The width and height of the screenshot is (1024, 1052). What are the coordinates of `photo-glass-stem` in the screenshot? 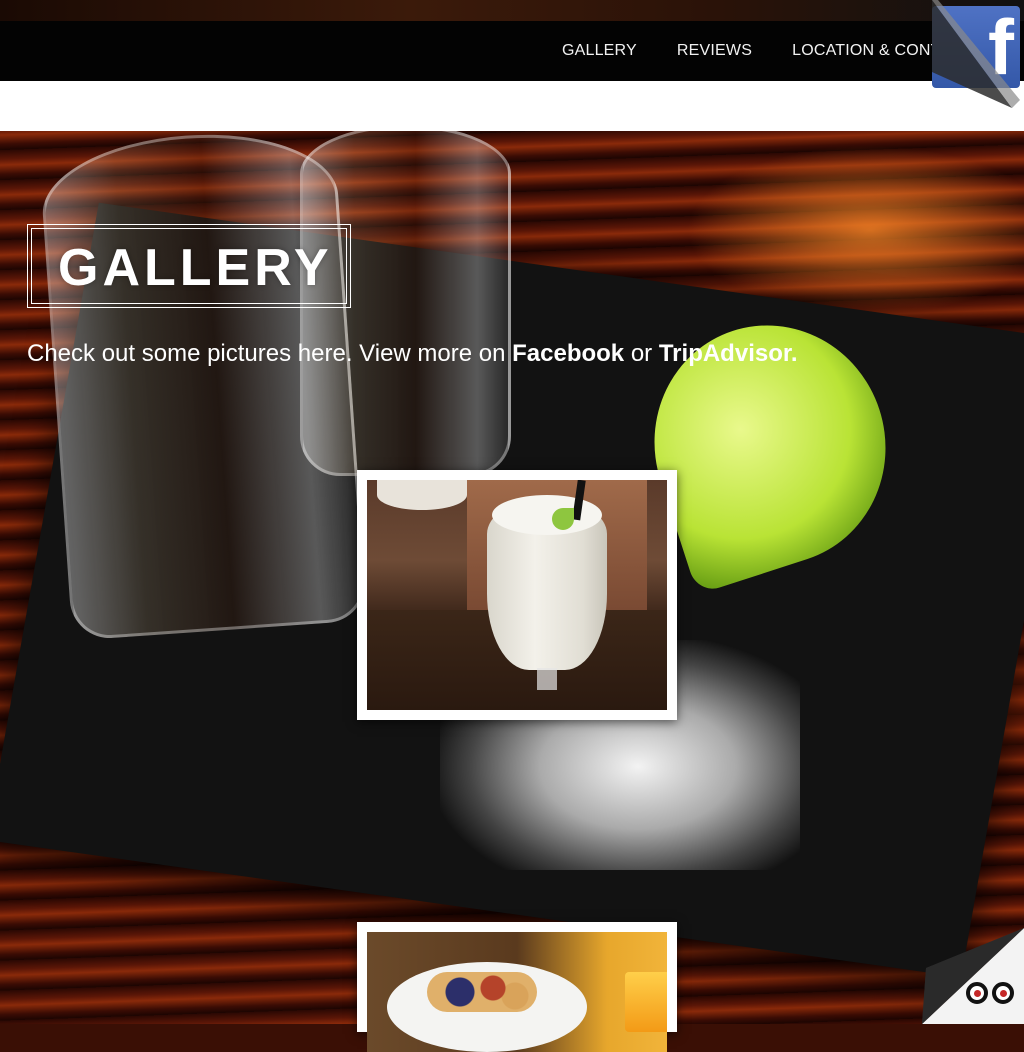 It's located at (547, 679).